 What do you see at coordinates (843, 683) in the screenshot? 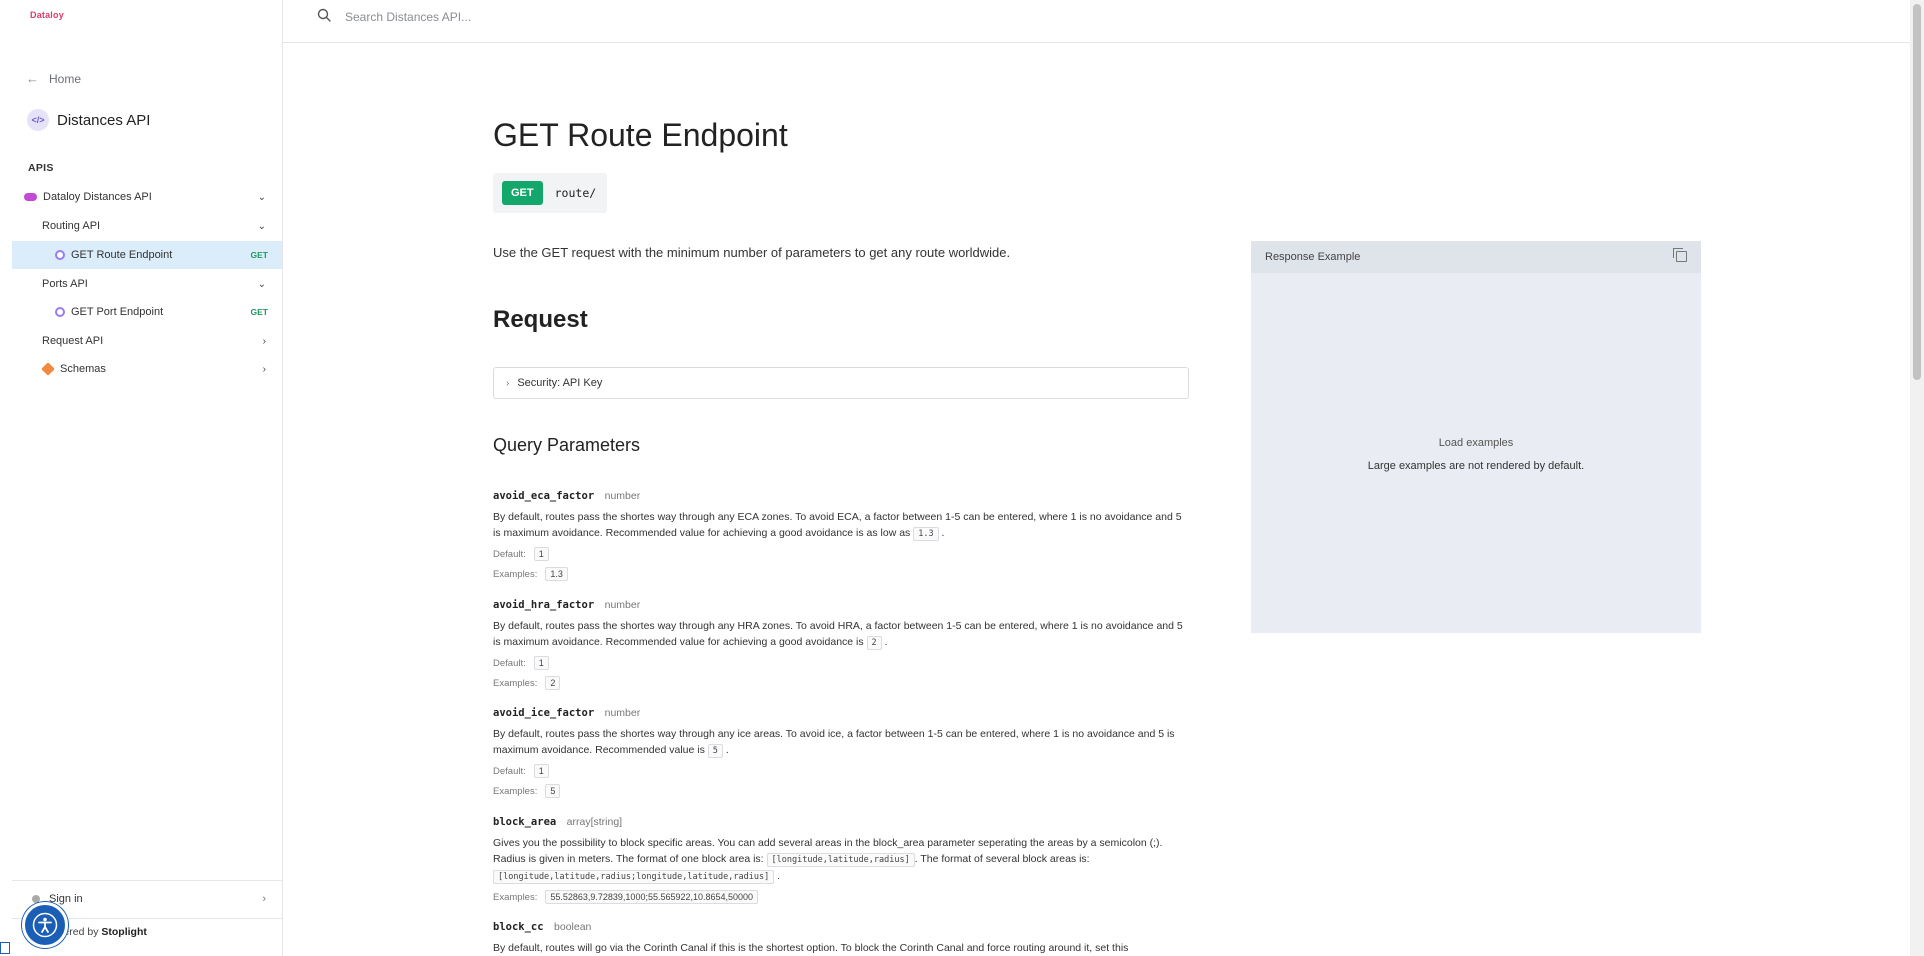
I see `param-examples: Examples: 2` at bounding box center [843, 683].